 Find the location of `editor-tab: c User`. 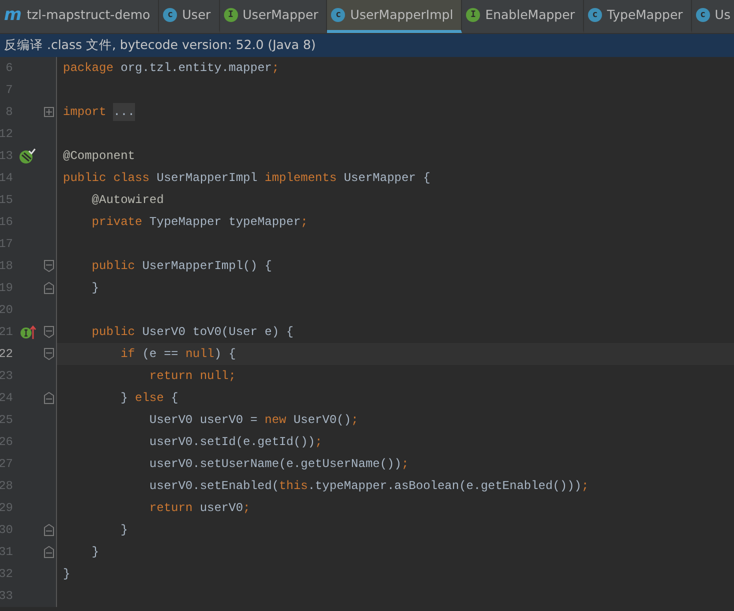

editor-tab: c User is located at coordinates (189, 16).